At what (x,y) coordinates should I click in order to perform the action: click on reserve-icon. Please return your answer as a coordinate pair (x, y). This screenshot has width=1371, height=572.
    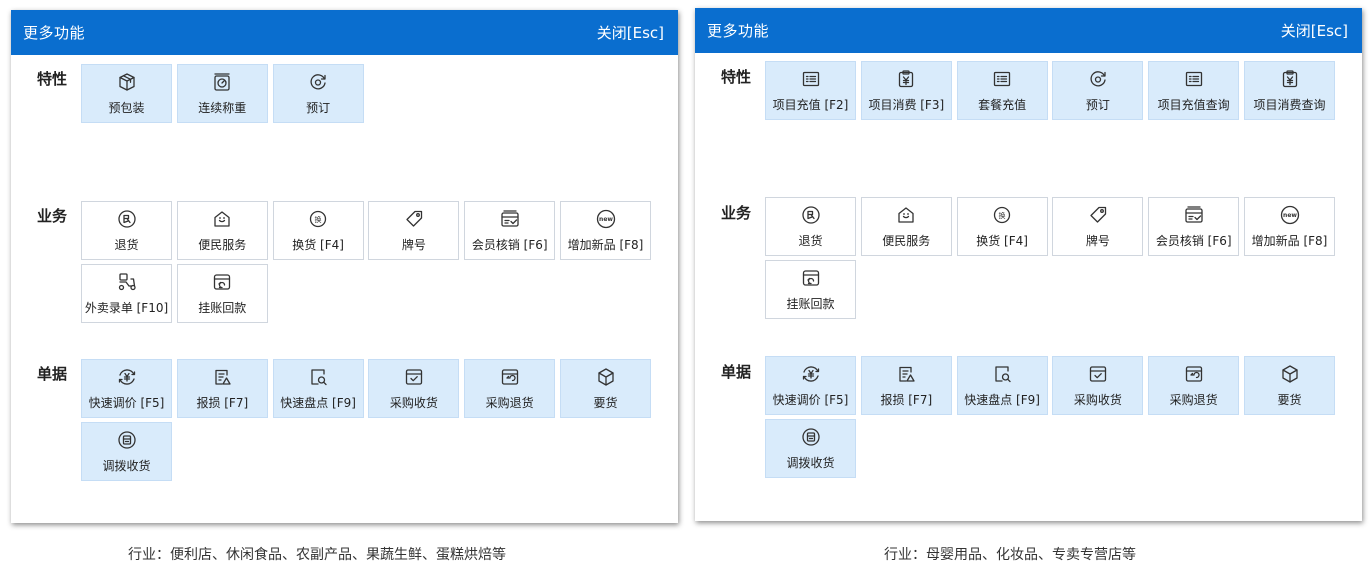
    Looking at the image, I should click on (318, 82).